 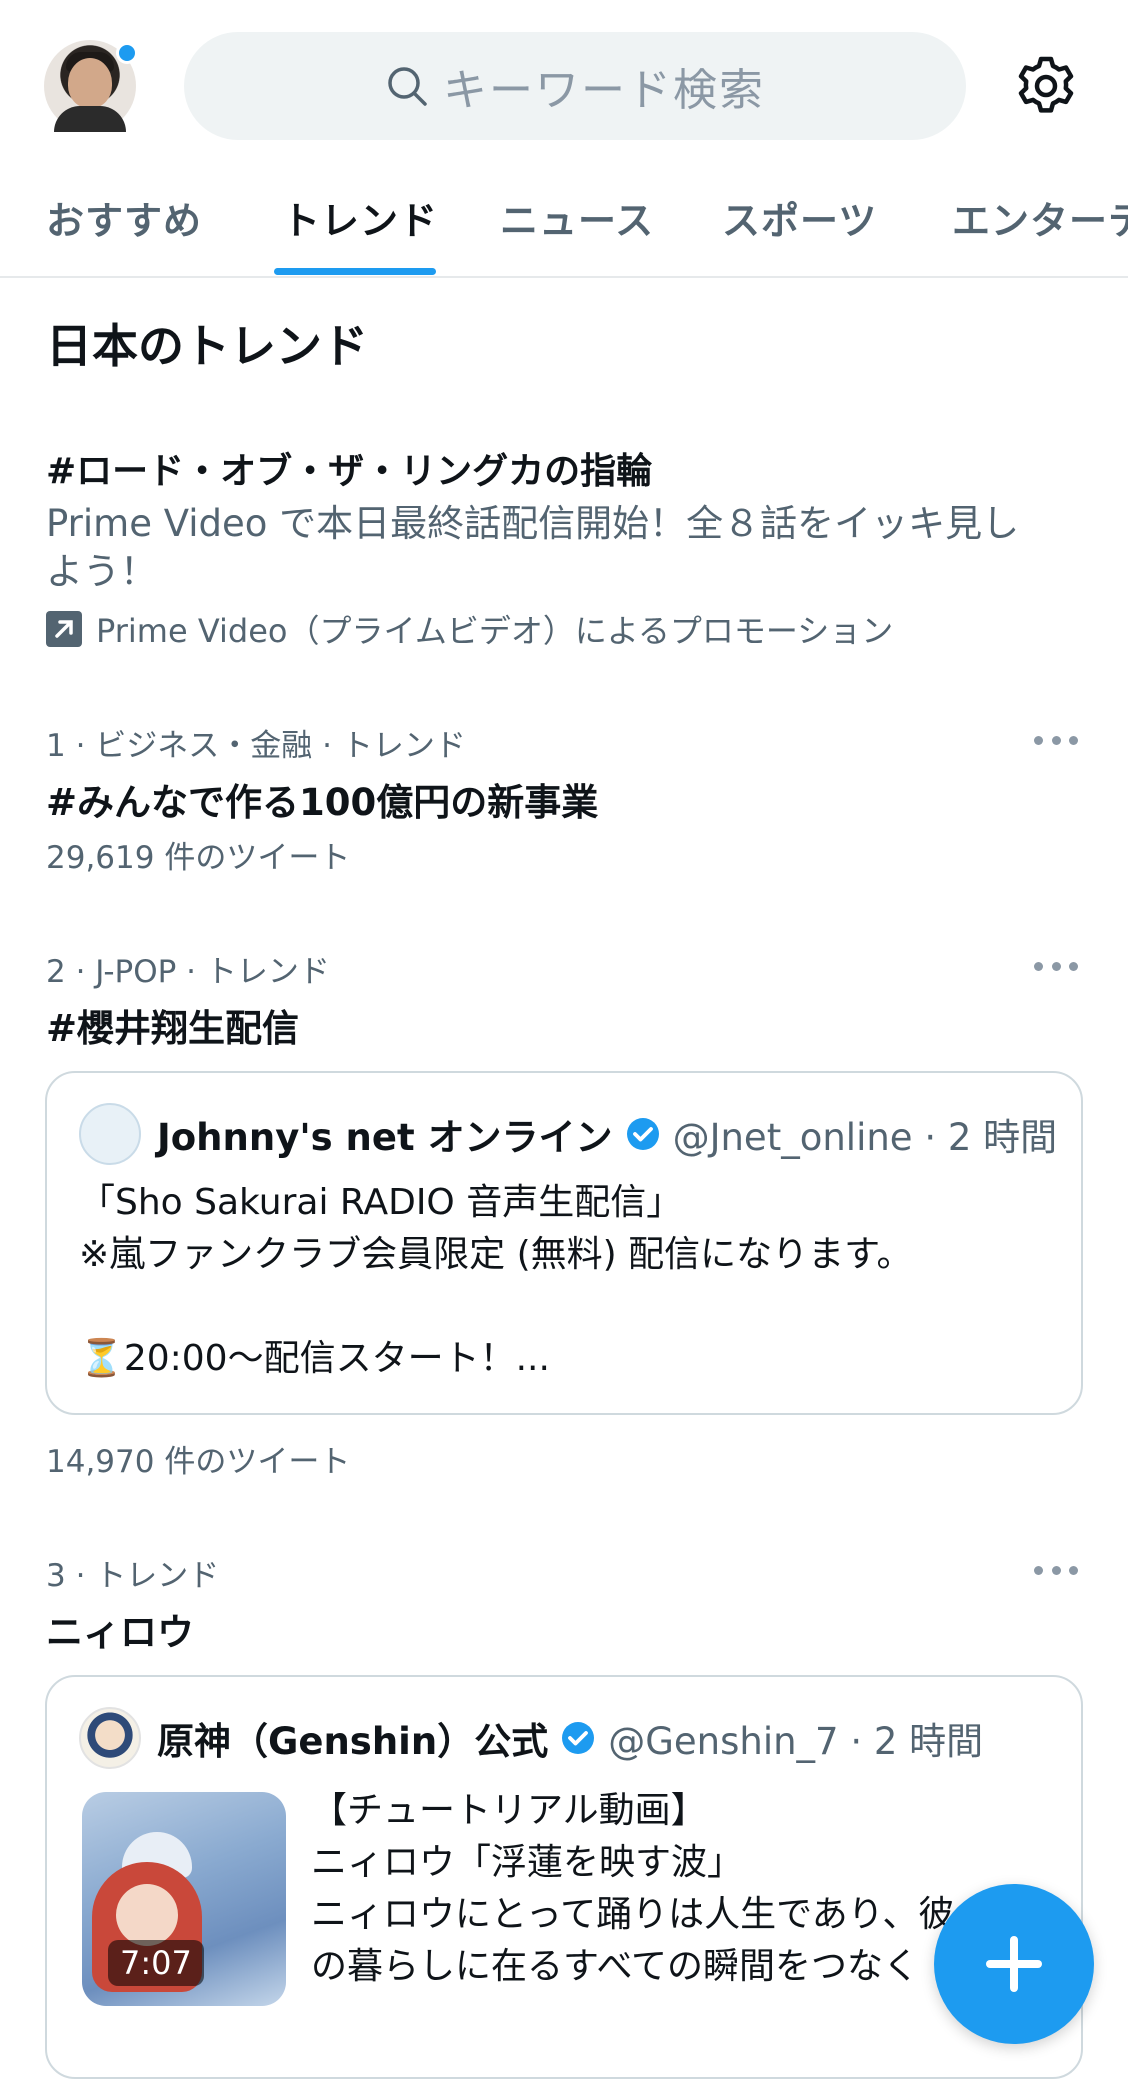 I want to click on promoted-by: Prime Video（プライムビデオ）によるプロモーション, so click(x=469, y=629).